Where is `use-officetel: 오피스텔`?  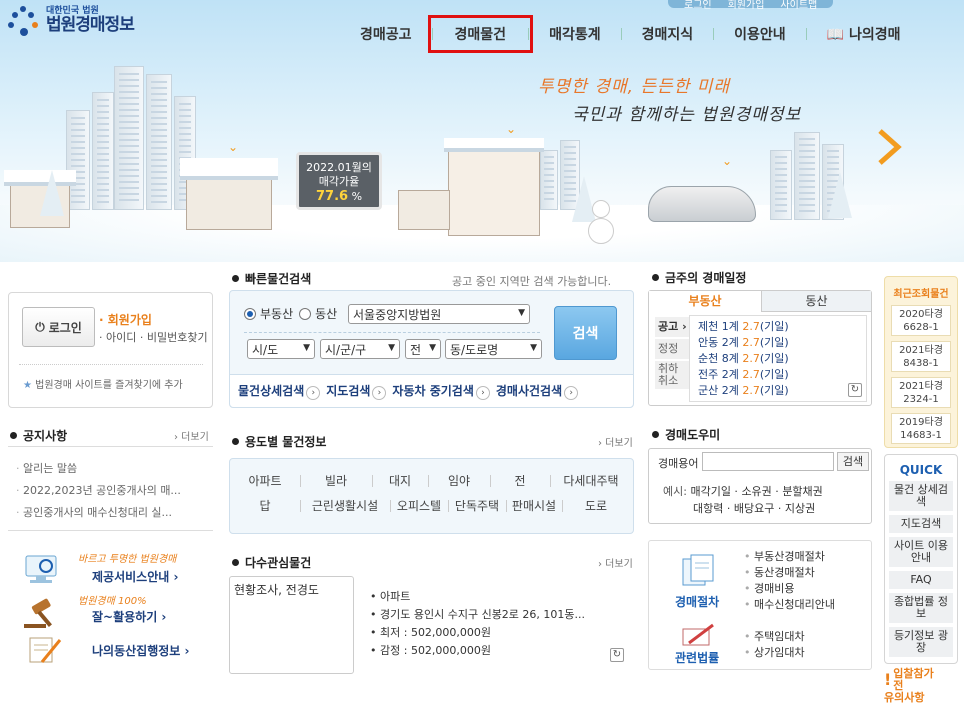 use-officetel: 오피스텔 is located at coordinates (419, 505).